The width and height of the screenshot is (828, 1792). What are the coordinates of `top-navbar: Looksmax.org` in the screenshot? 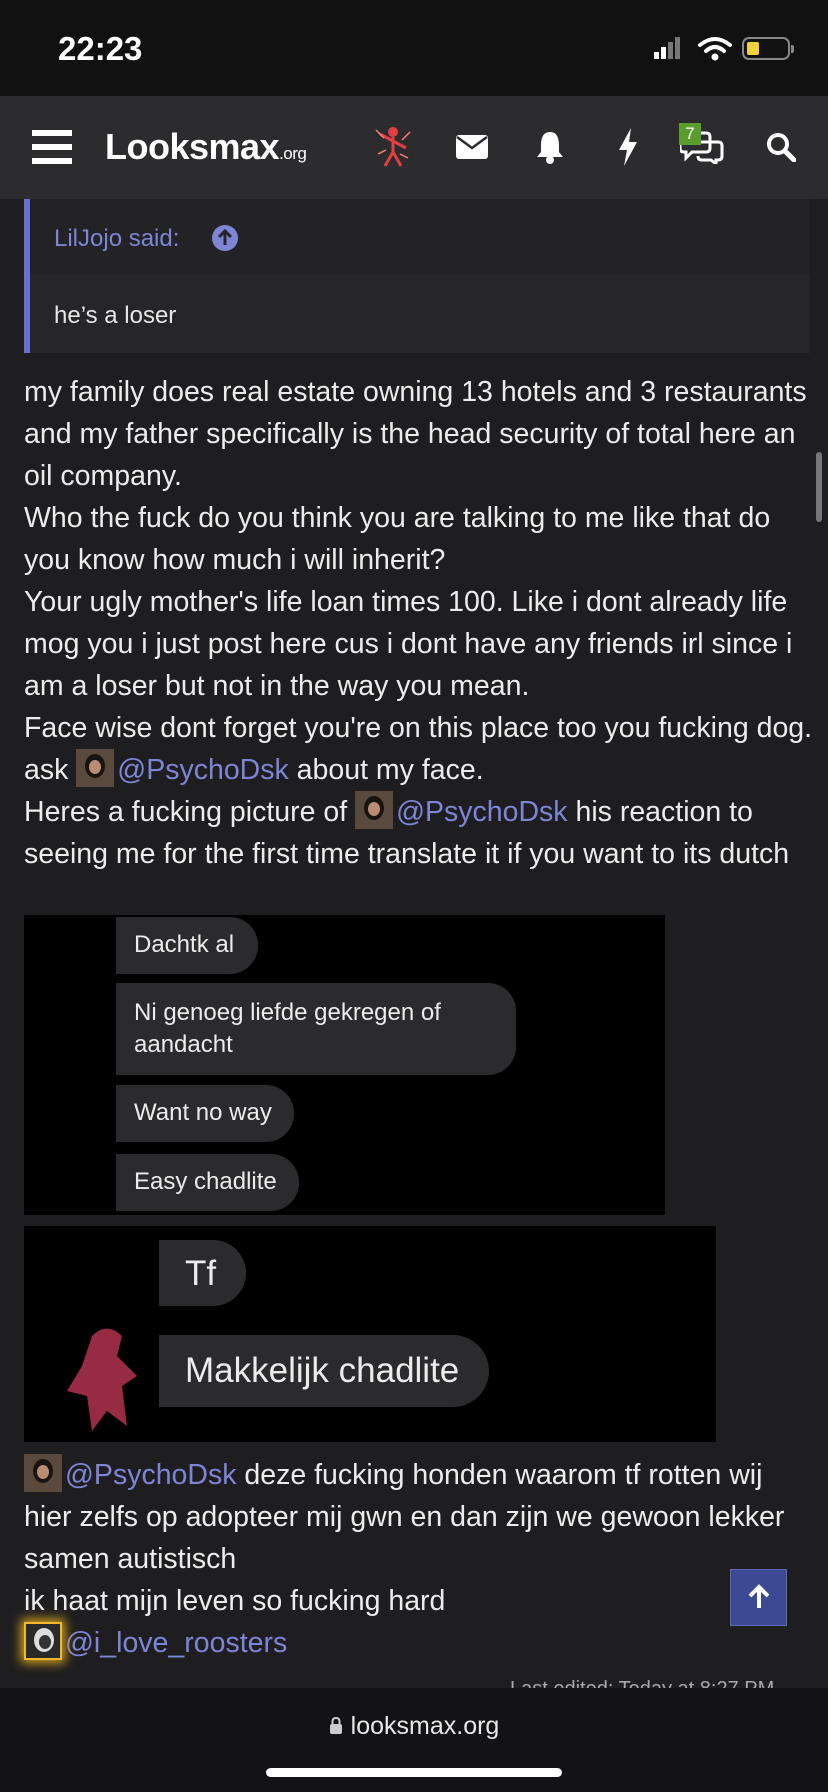 It's located at (414, 147).